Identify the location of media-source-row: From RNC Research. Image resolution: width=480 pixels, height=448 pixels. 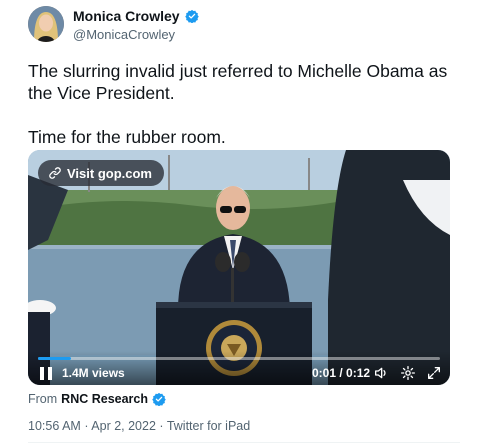
(97, 399).